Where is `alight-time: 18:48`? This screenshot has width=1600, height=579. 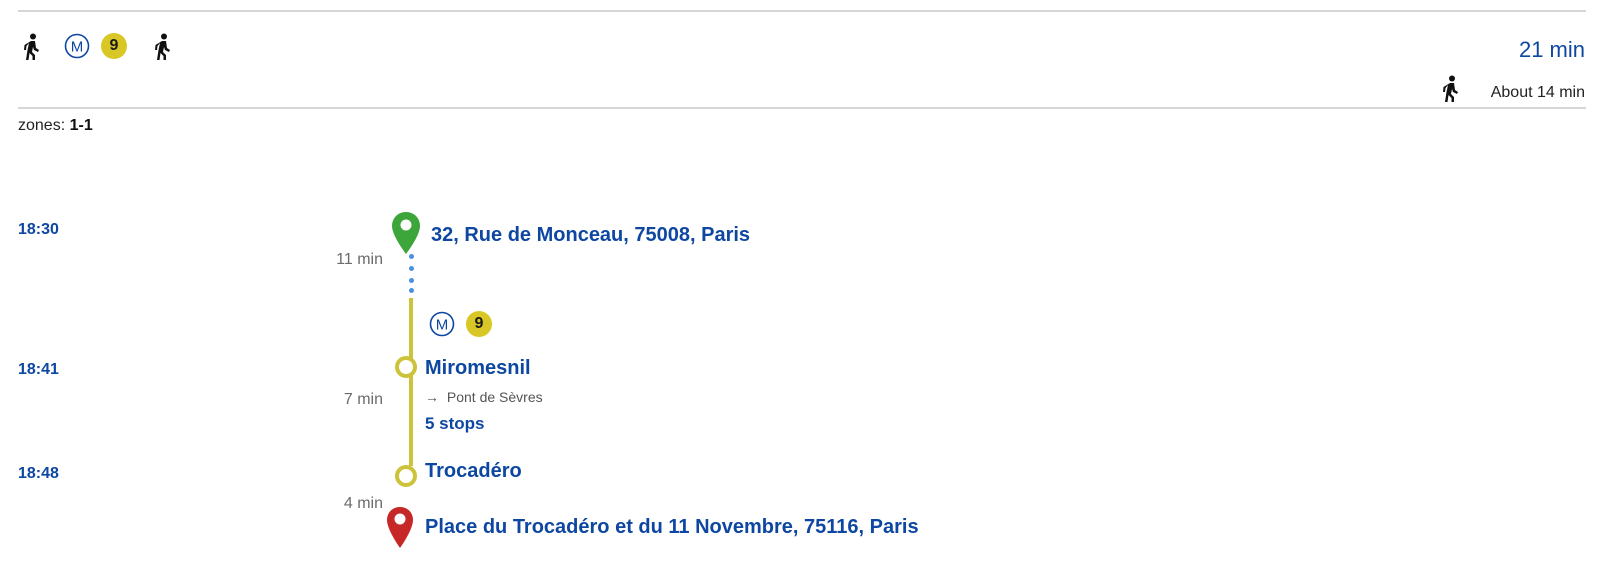
alight-time: 18:48 is located at coordinates (38, 473).